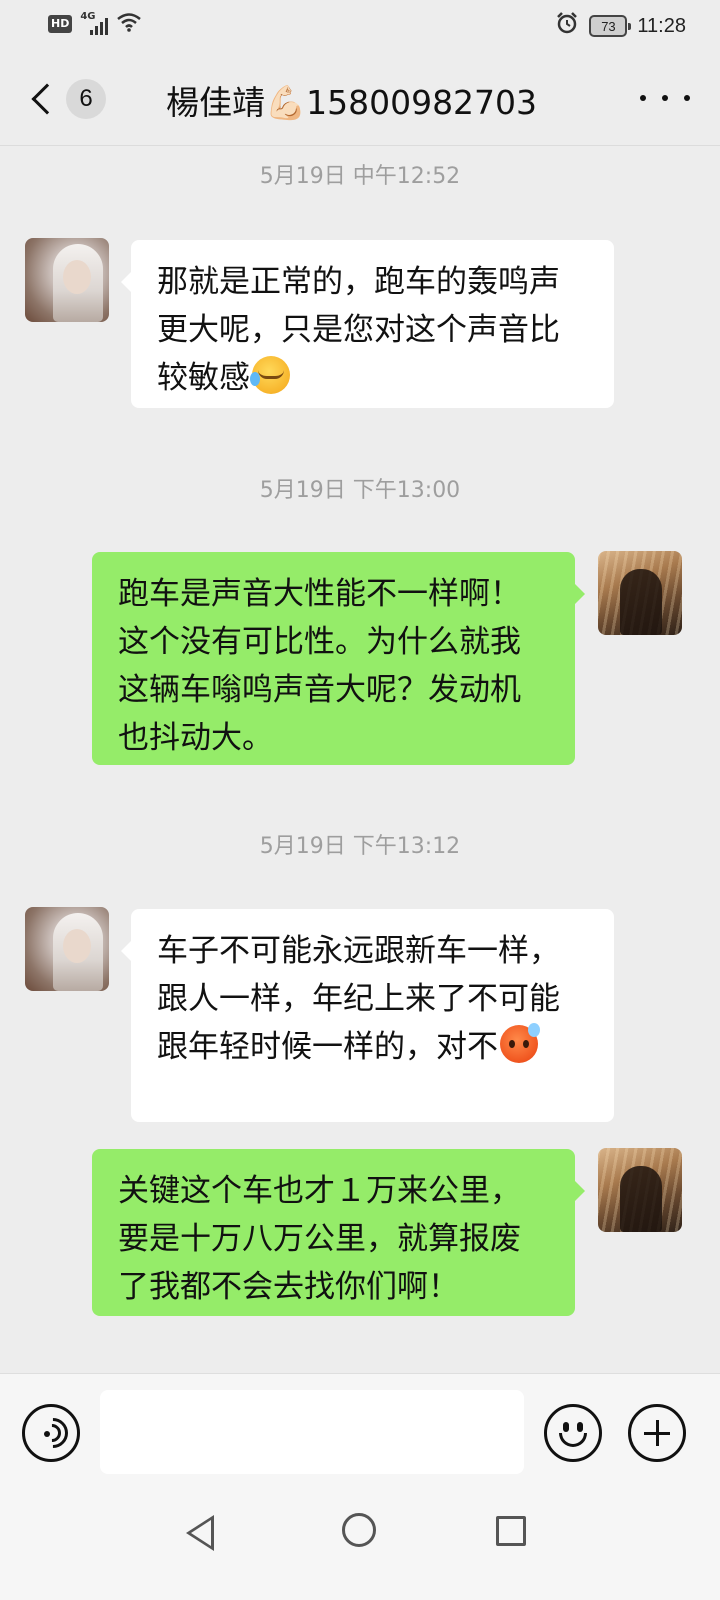 The height and width of the screenshot is (1600, 720). What do you see at coordinates (360, 846) in the screenshot?
I see `message-timestamp: 5月19日 下午13:12` at bounding box center [360, 846].